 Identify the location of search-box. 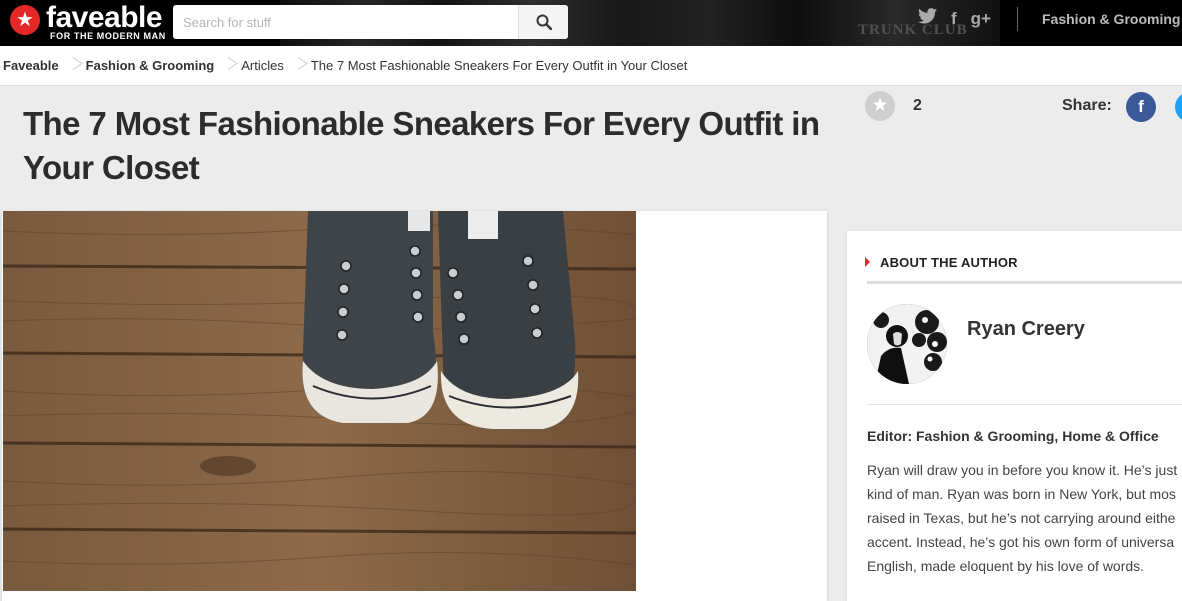
(370, 22).